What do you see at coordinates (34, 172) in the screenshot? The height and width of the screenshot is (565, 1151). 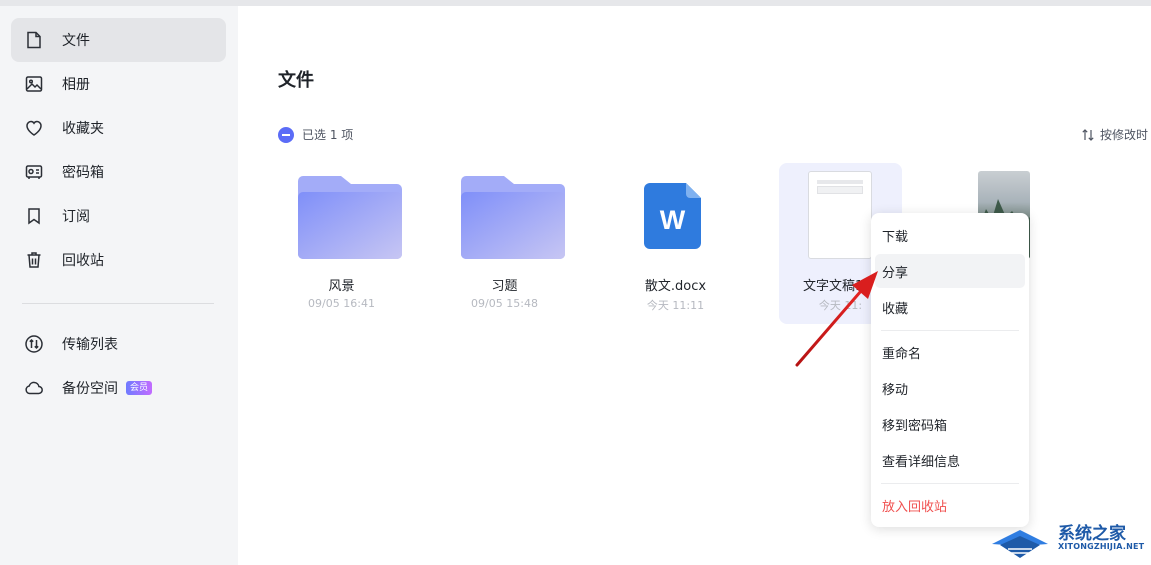 I see `safe-box-icon` at bounding box center [34, 172].